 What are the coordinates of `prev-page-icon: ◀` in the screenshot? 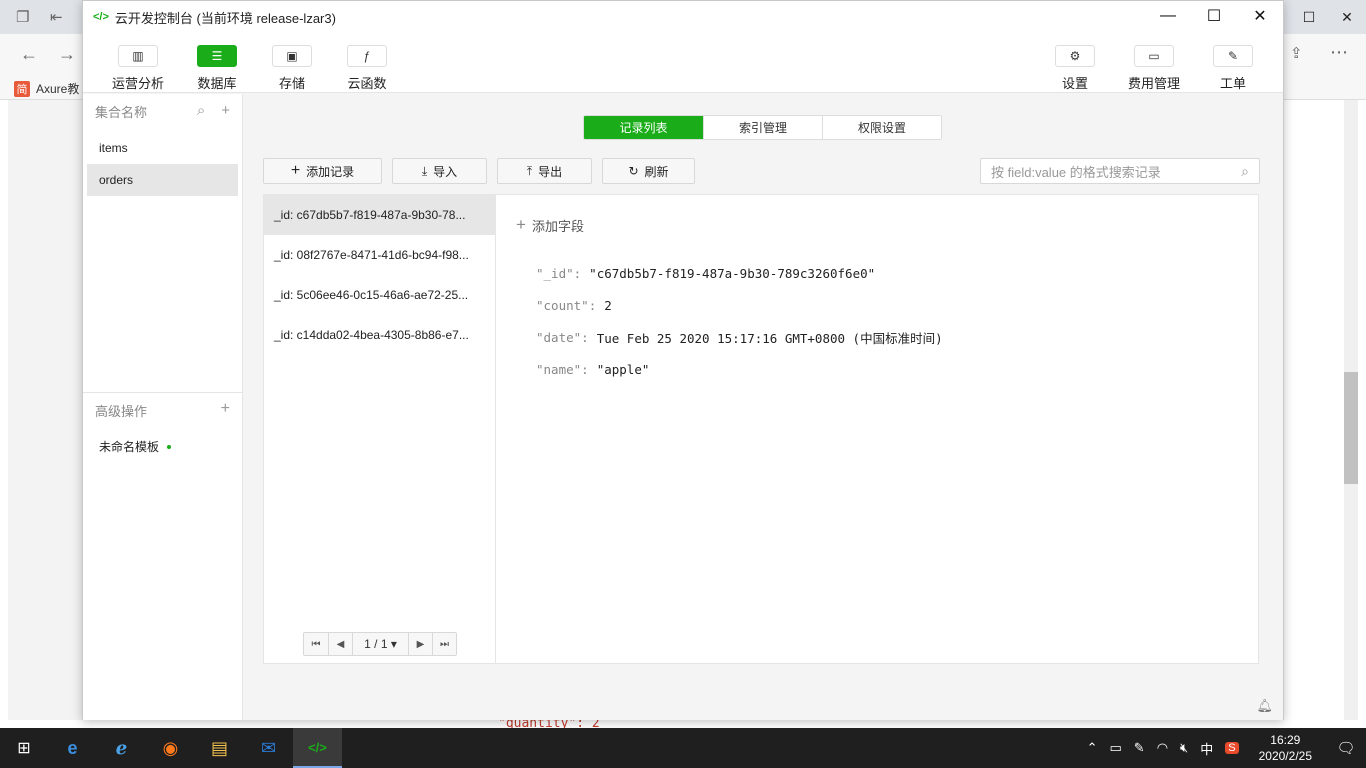 It's located at (340, 644).